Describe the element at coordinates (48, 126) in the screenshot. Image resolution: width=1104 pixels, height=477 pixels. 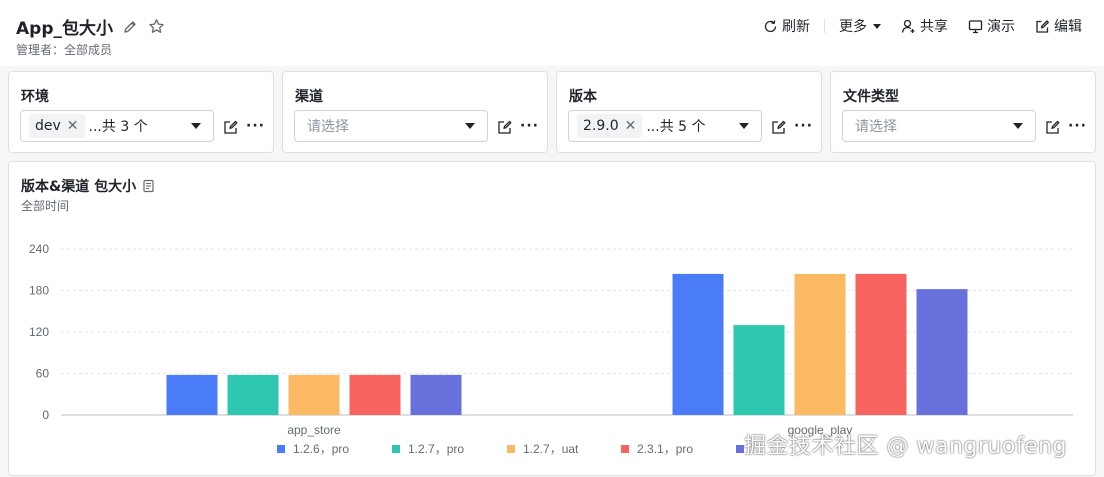
I see `tag-label: dev` at that location.